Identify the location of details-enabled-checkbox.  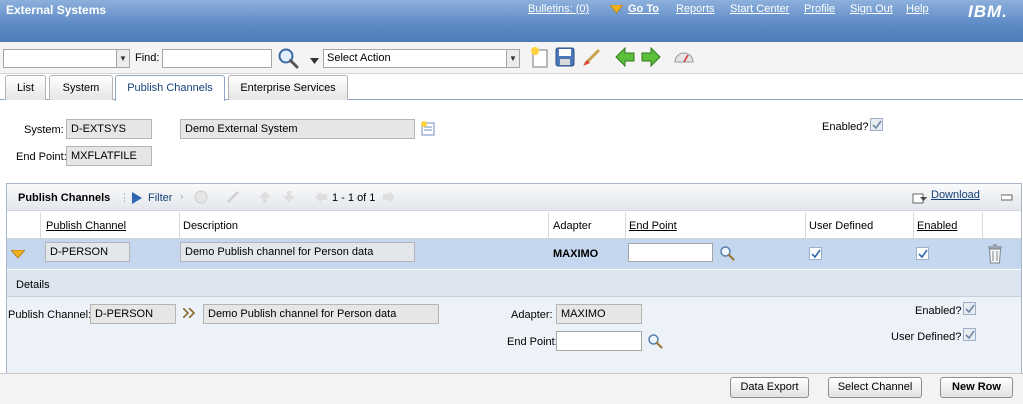
(969, 308).